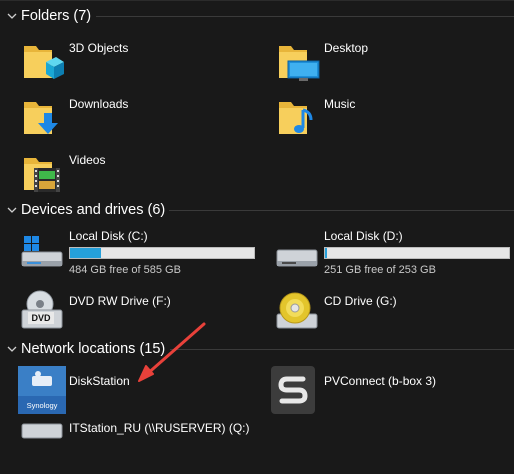 The height and width of the screenshot is (474, 514). What do you see at coordinates (393, 315) in the screenshot?
I see `drive-item-cd-g: CD Drive (G:)` at bounding box center [393, 315].